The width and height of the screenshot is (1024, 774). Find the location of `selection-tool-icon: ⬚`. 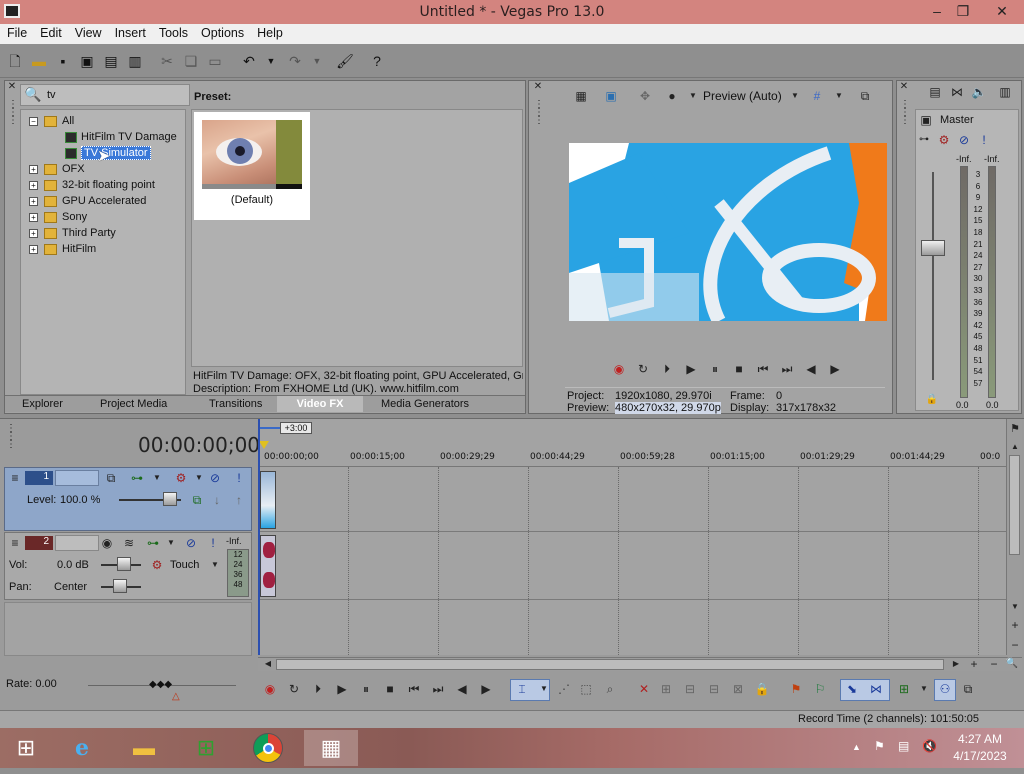

selection-tool-icon: ⬚ is located at coordinates (586, 689).